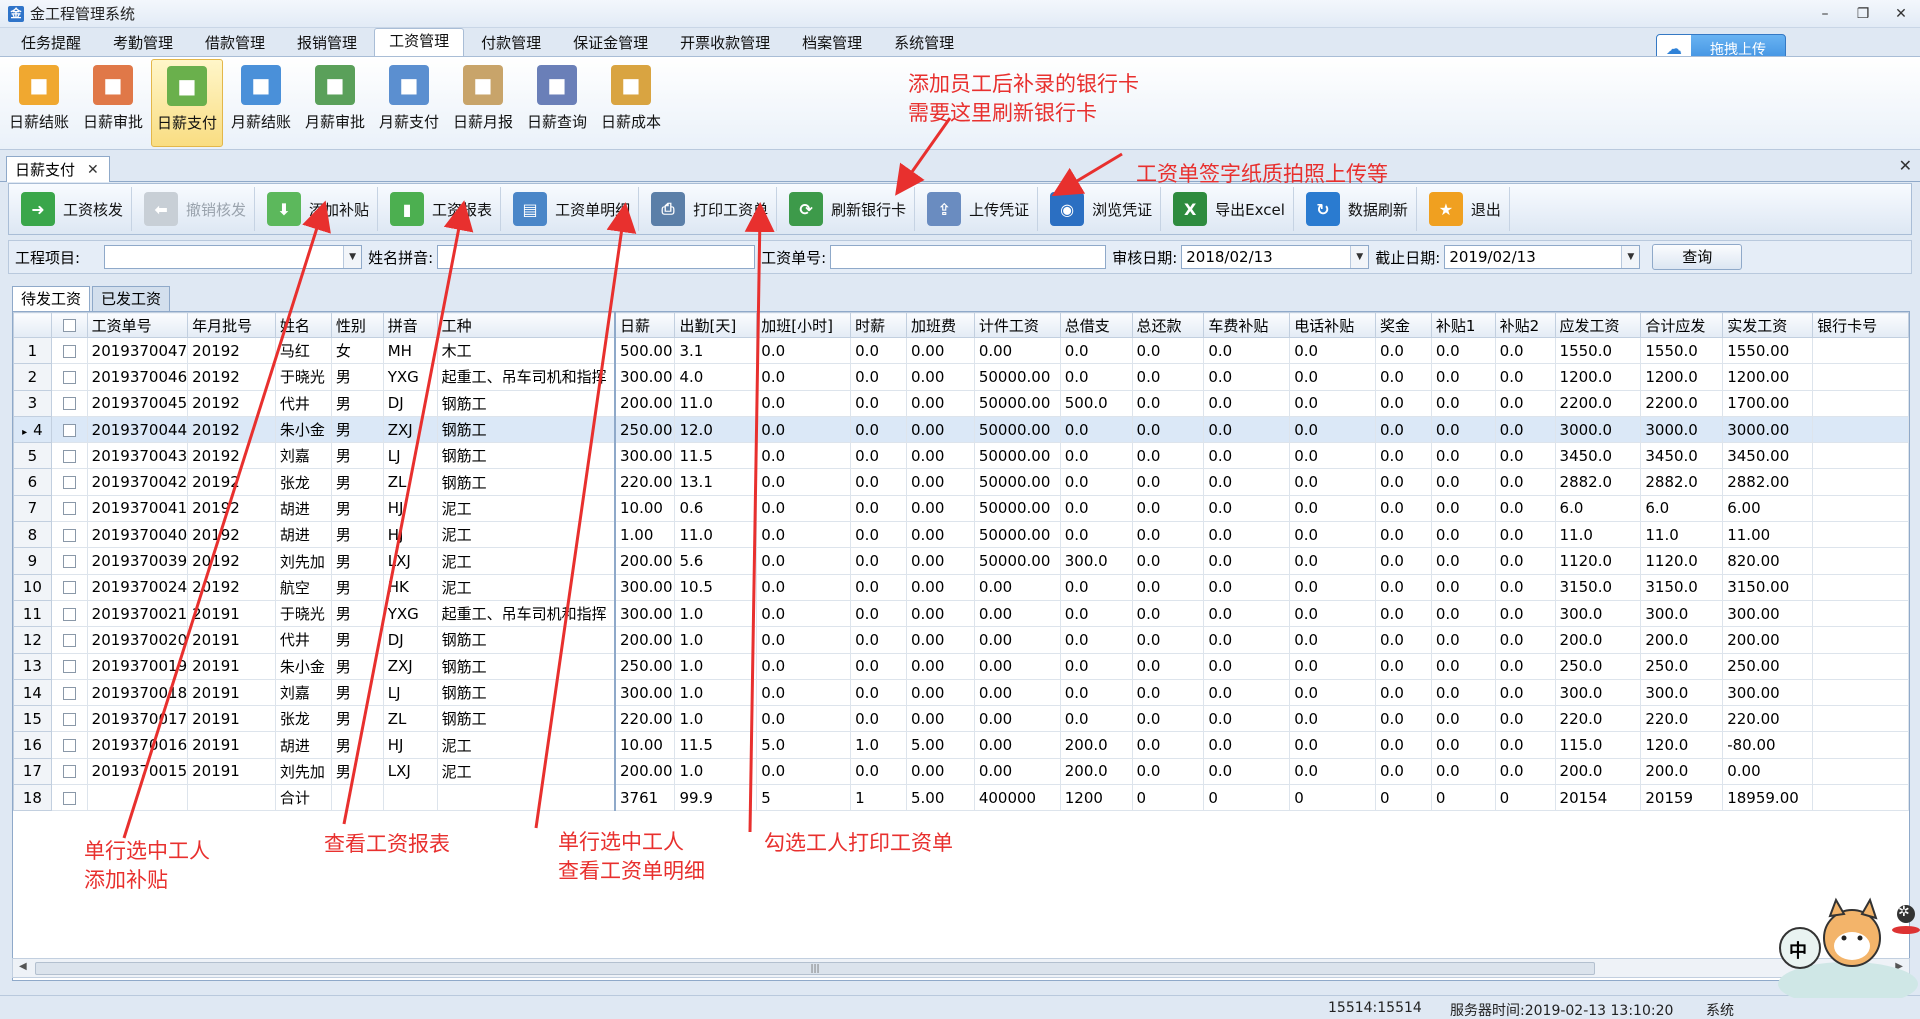 Image resolution: width=1920 pixels, height=1019 pixels. Describe the element at coordinates (410, 325) in the screenshot. I see `column-header-6: 拼音` at that location.